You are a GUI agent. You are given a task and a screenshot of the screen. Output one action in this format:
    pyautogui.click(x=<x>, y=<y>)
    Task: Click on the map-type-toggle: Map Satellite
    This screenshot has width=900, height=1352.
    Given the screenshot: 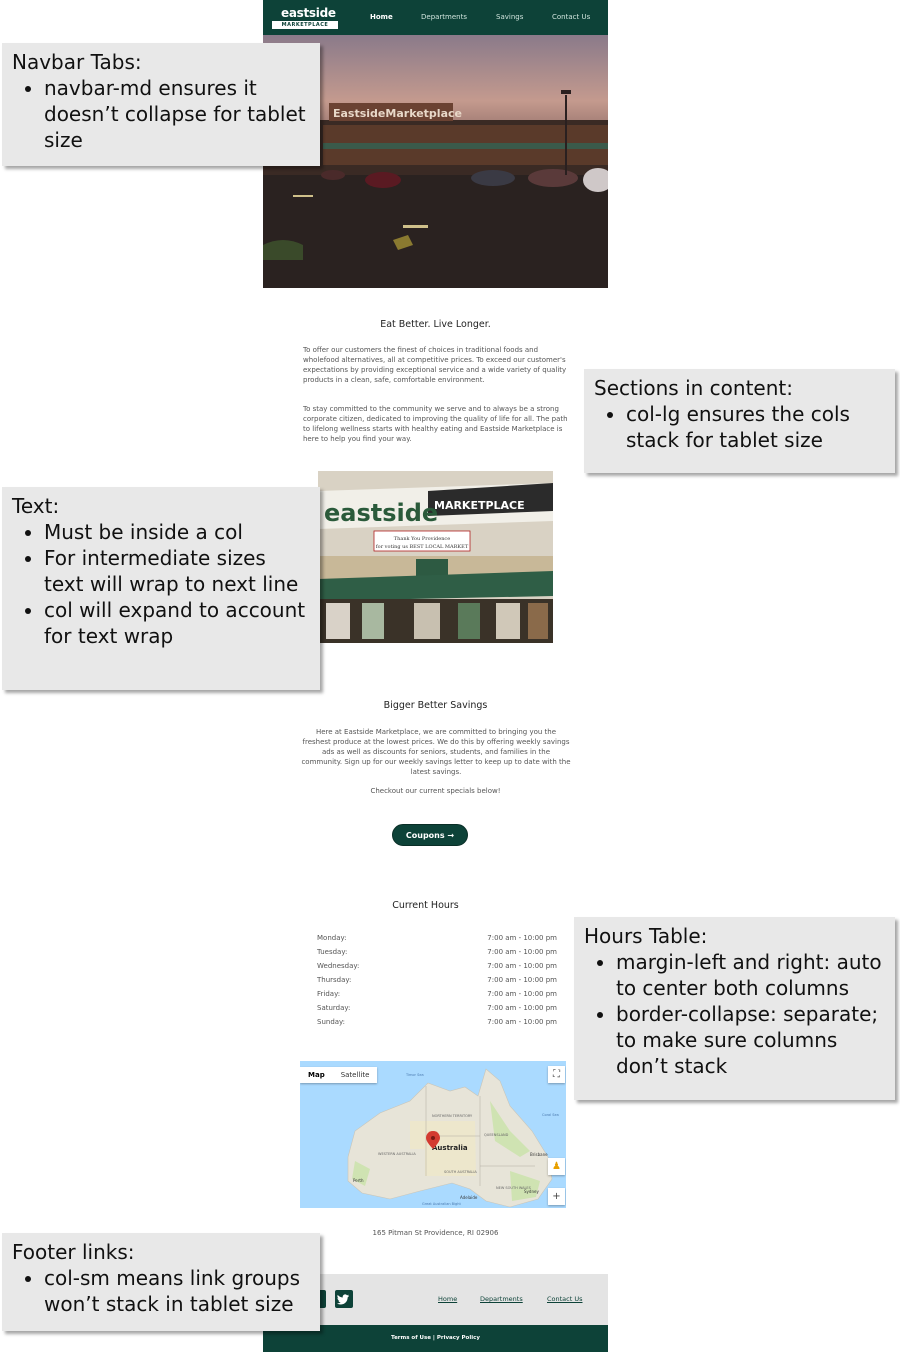 What is the action you would take?
    pyautogui.click(x=339, y=1075)
    